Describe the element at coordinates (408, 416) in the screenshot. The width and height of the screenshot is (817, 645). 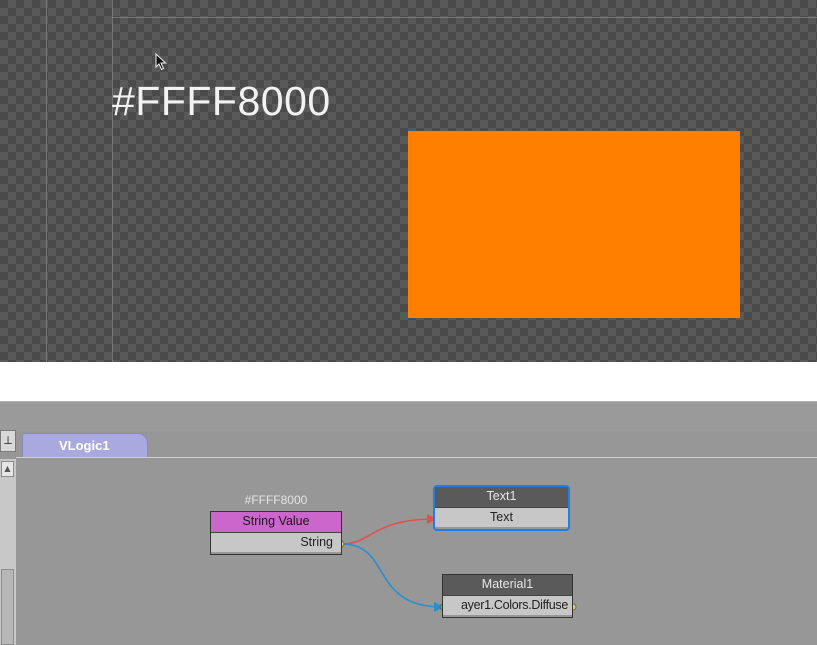
I see `panel-header-strip` at that location.